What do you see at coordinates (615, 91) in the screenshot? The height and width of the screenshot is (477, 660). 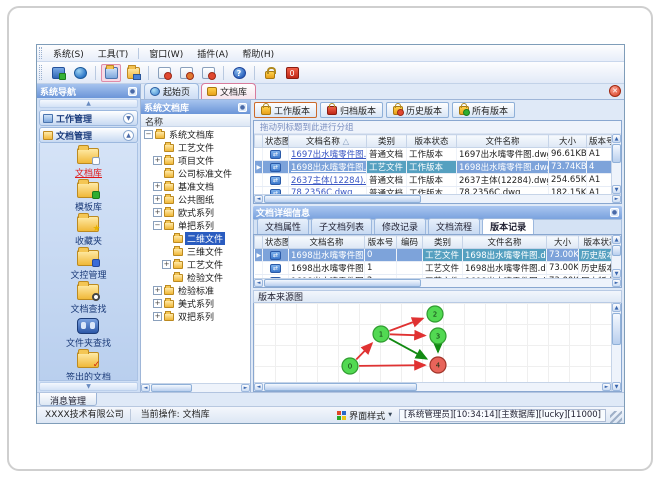 I see `close-tab-icon: ✕` at bounding box center [615, 91].